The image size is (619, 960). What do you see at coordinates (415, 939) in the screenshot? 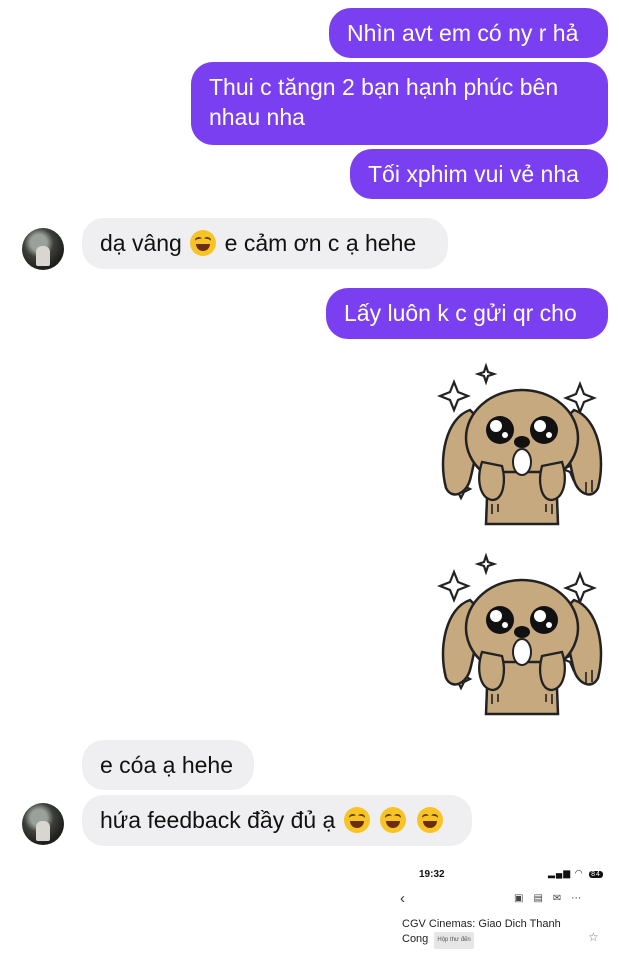
I see `email-subject-line: Cong` at bounding box center [415, 939].